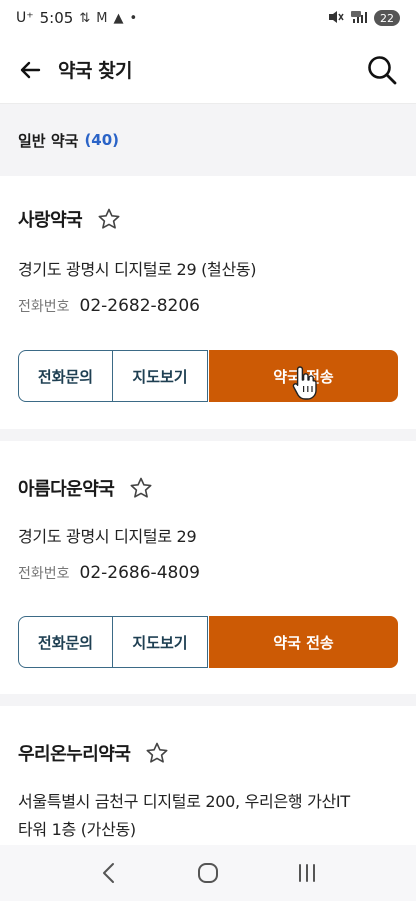 This screenshot has width=416, height=901. I want to click on status-right: 22, so click(364, 18).